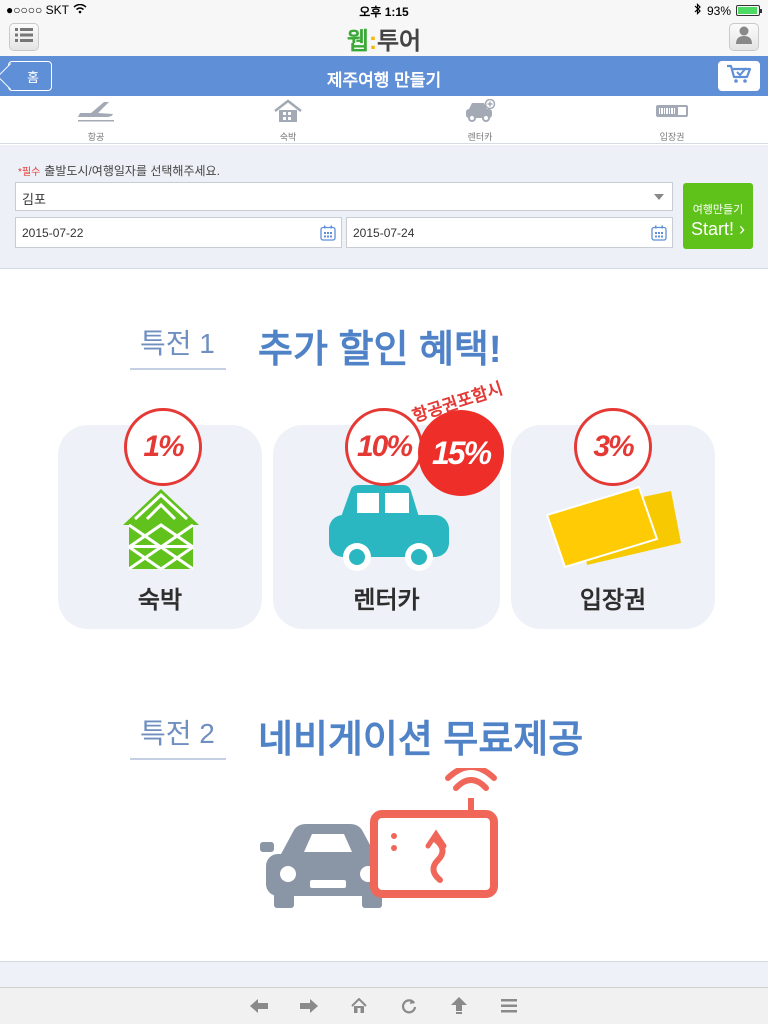 The width and height of the screenshot is (768, 1024). What do you see at coordinates (613, 528) in the screenshot?
I see `ticket-illustration-icon` at bounding box center [613, 528].